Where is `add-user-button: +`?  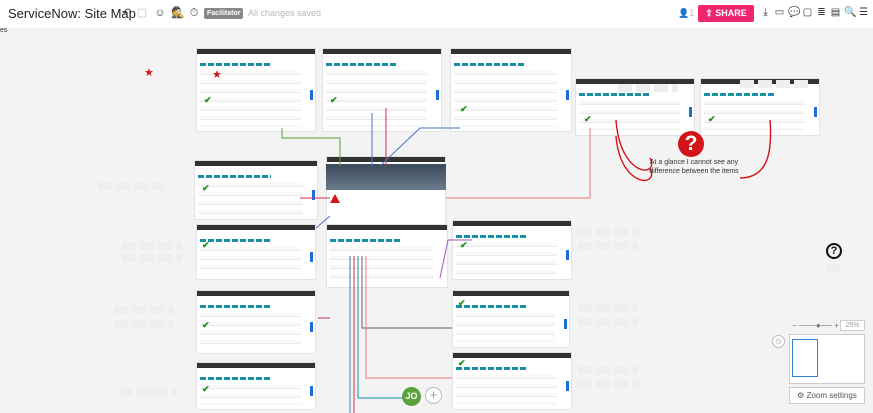
add-user-button: + is located at coordinates (433, 395).